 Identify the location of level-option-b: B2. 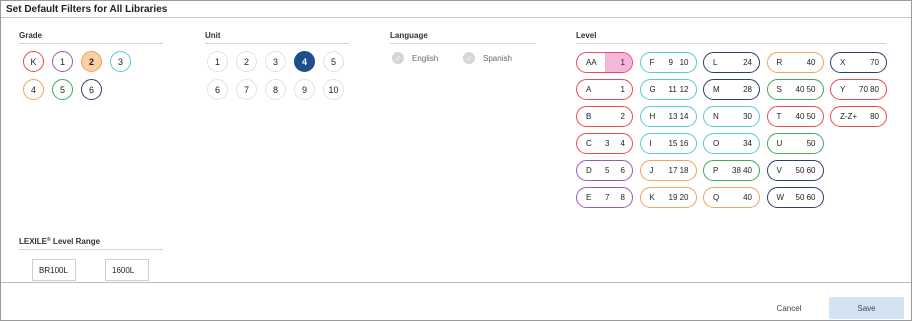
(604, 116).